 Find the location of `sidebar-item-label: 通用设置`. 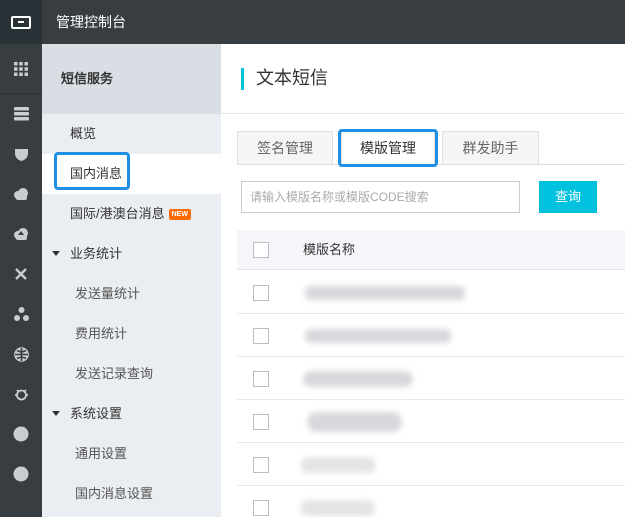

sidebar-item-label: 通用设置 is located at coordinates (101, 453).